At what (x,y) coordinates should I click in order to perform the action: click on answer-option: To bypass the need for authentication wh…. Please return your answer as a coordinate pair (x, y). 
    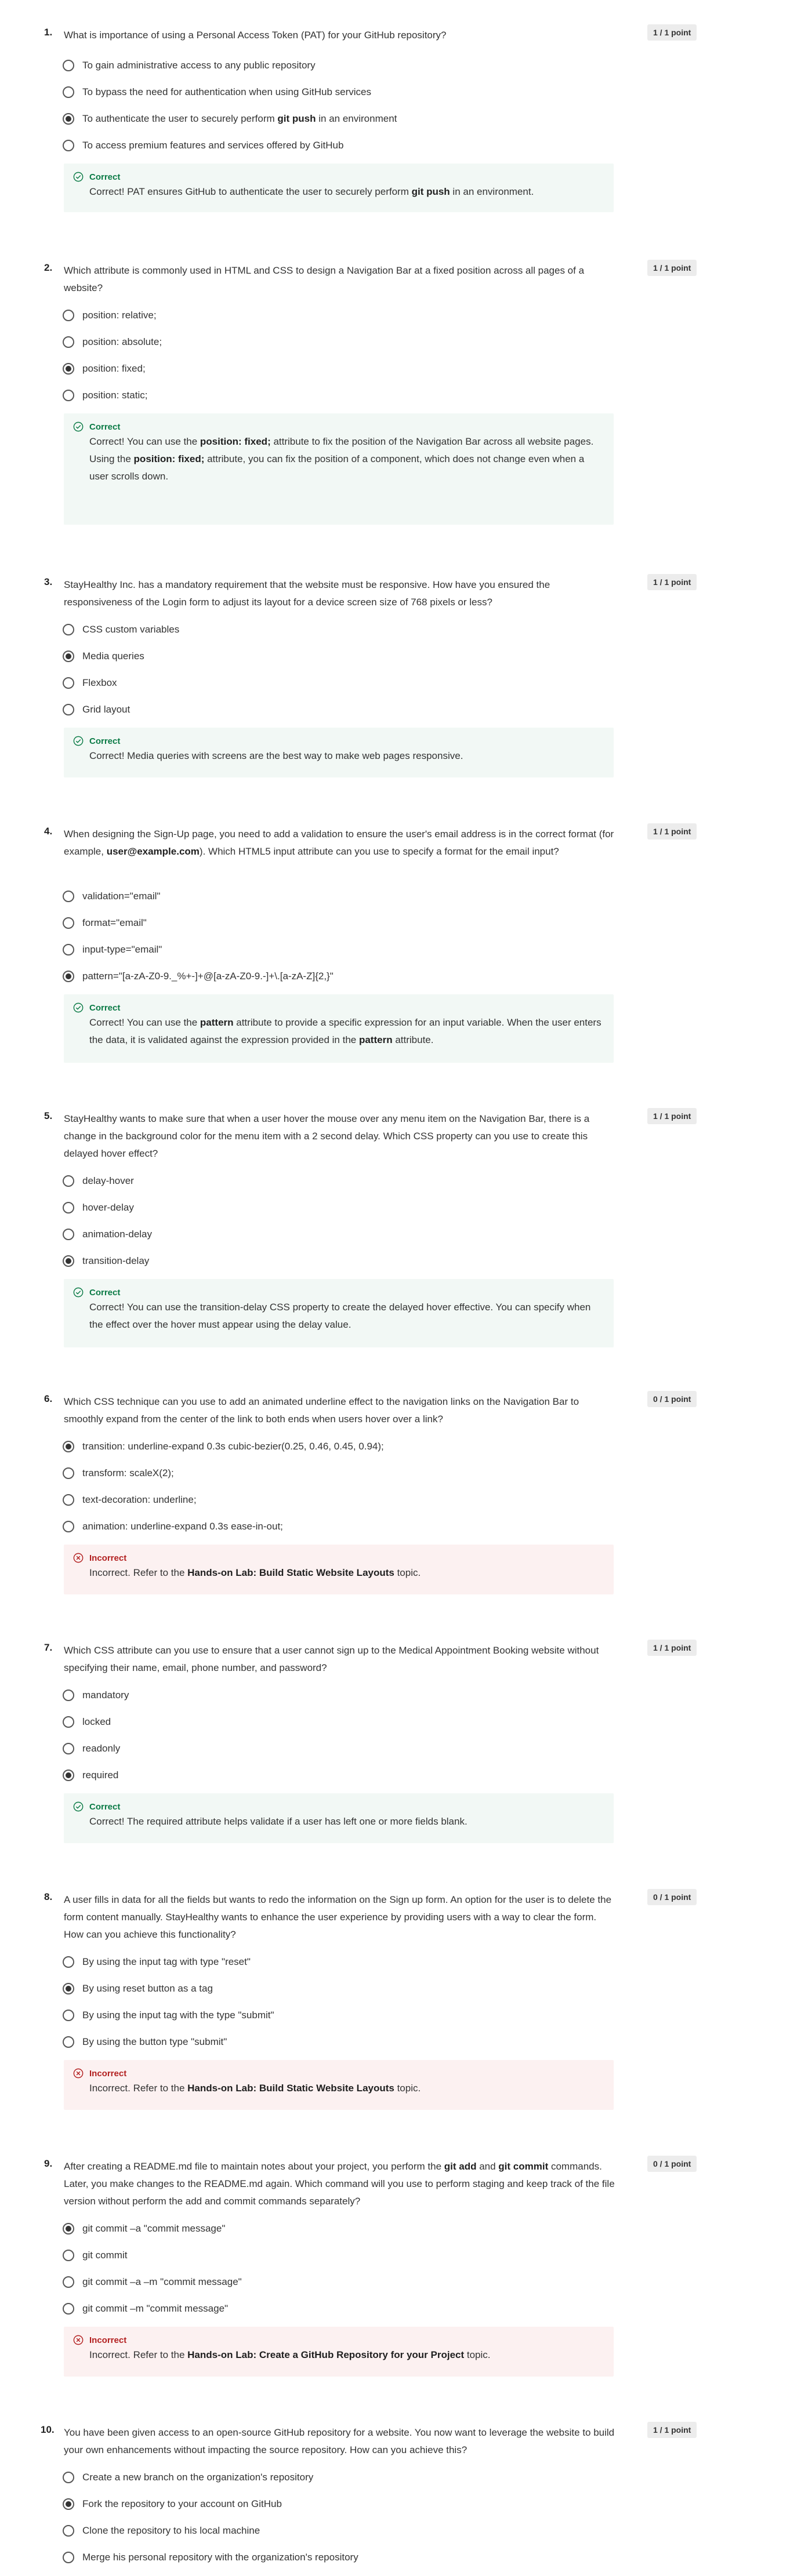
    Looking at the image, I should click on (217, 92).